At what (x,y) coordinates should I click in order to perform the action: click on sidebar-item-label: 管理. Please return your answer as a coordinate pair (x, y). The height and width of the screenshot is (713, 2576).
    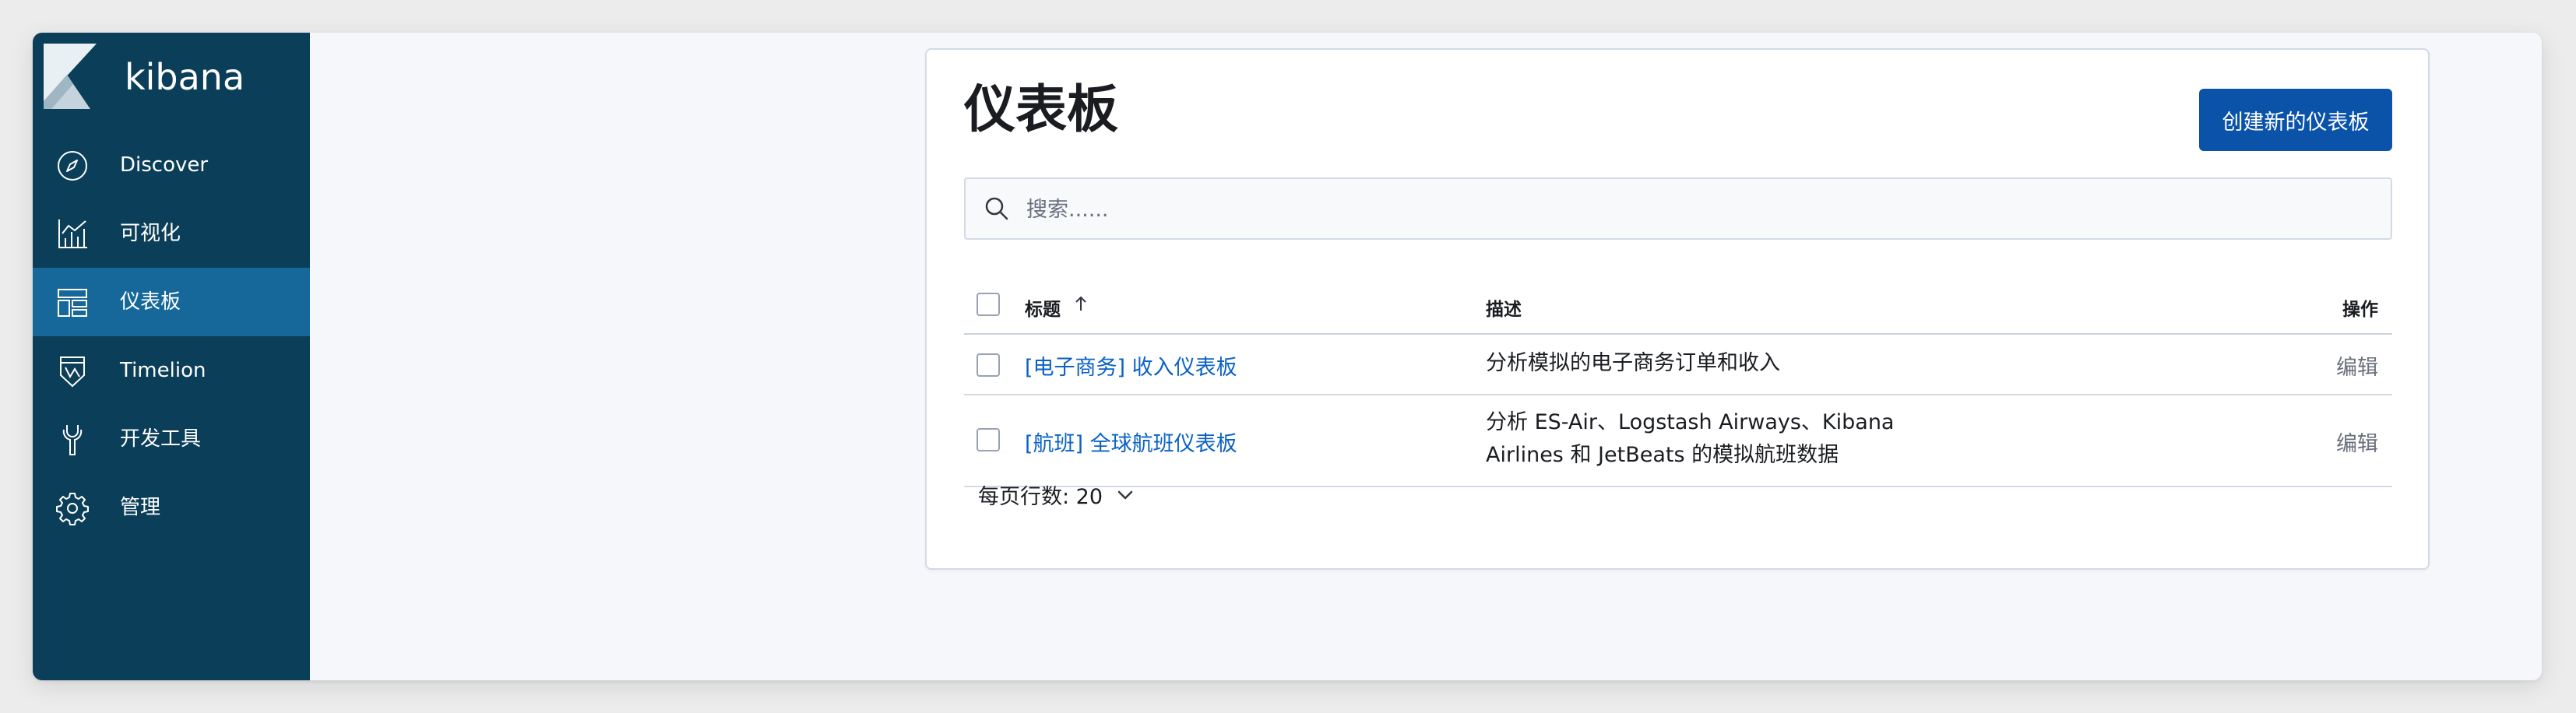
    Looking at the image, I should click on (140, 507).